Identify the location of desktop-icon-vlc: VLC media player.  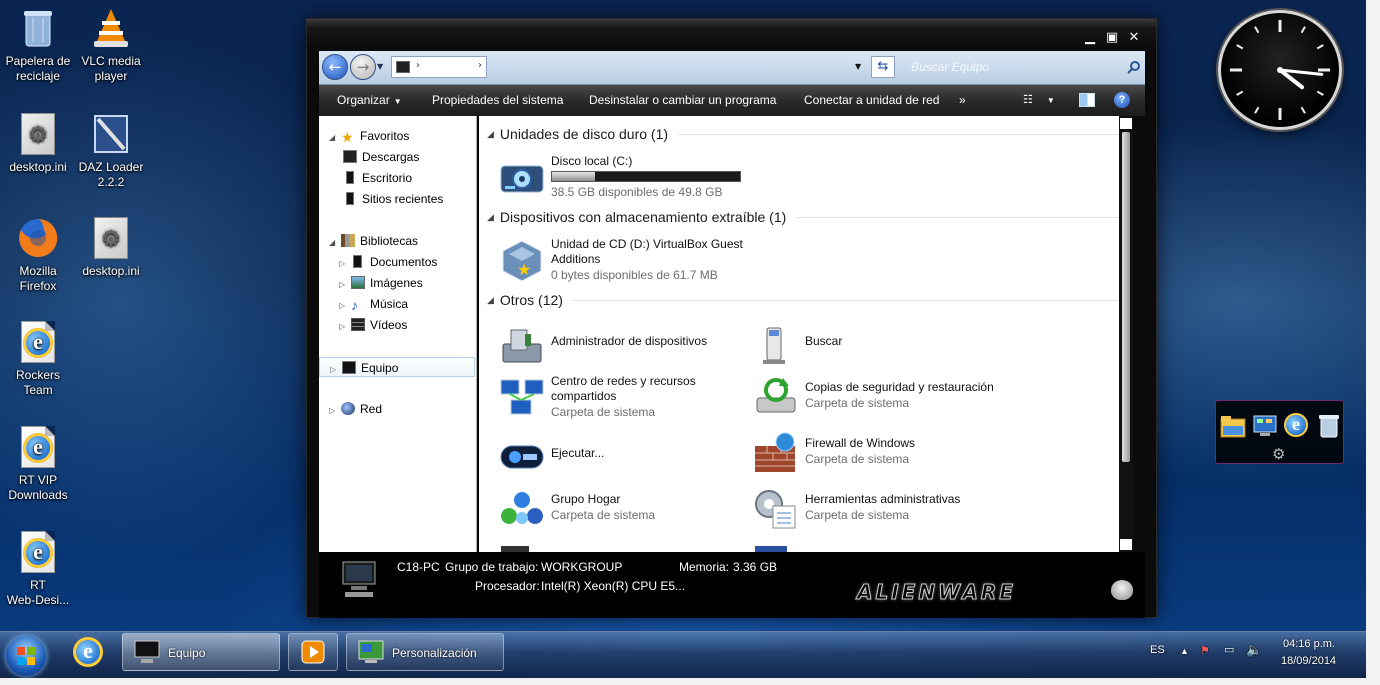
(111, 45).